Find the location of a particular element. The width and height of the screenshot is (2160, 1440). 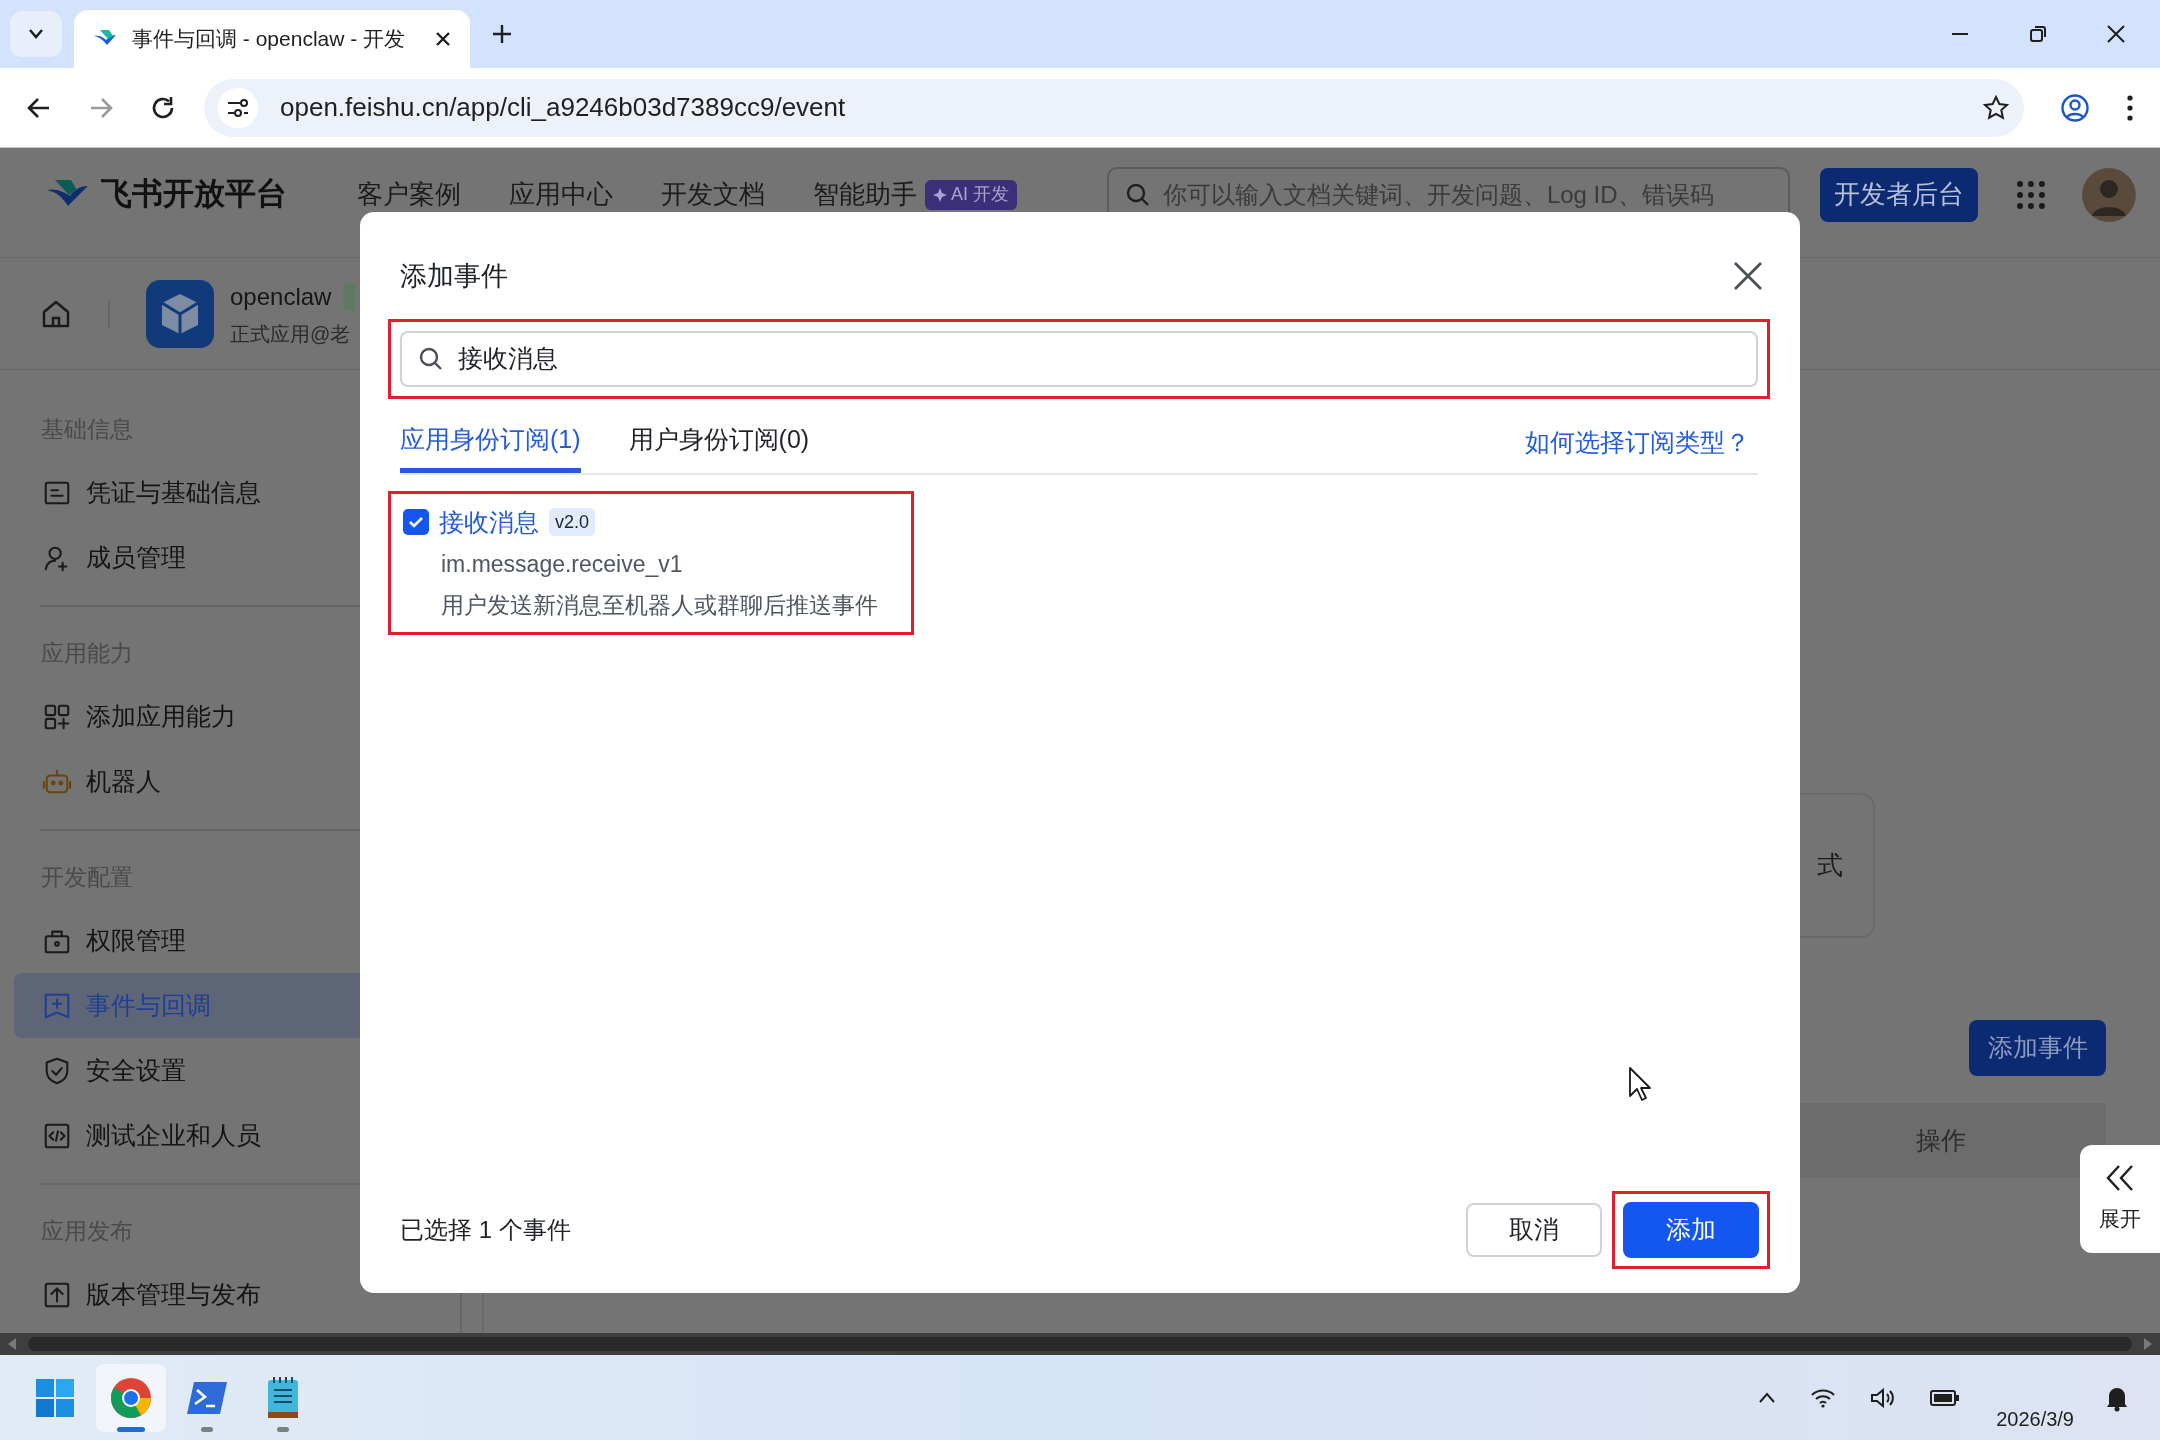

mouse-cursor-icon is located at coordinates (1640, 1084).